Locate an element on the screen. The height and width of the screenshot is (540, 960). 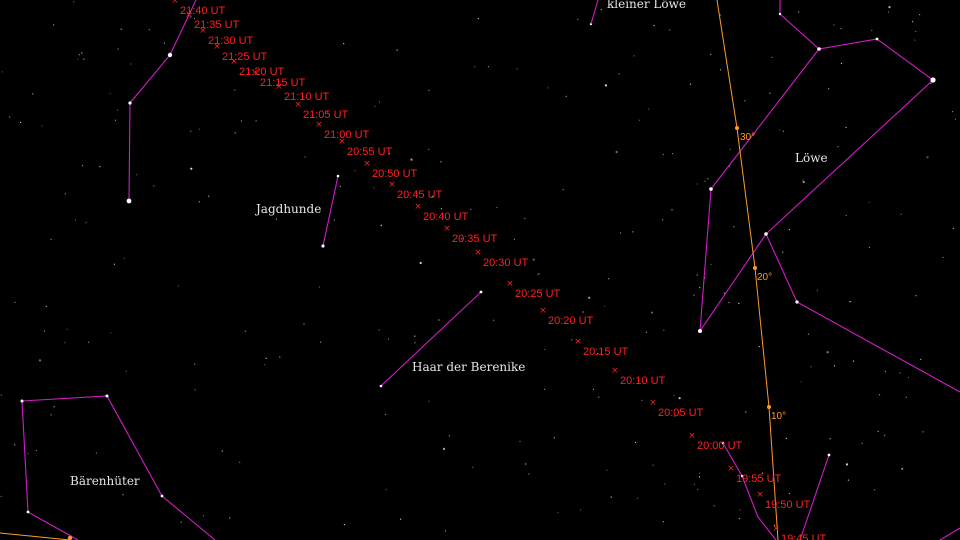
constellation-line-loewe-head is located at coordinates (849, 117).